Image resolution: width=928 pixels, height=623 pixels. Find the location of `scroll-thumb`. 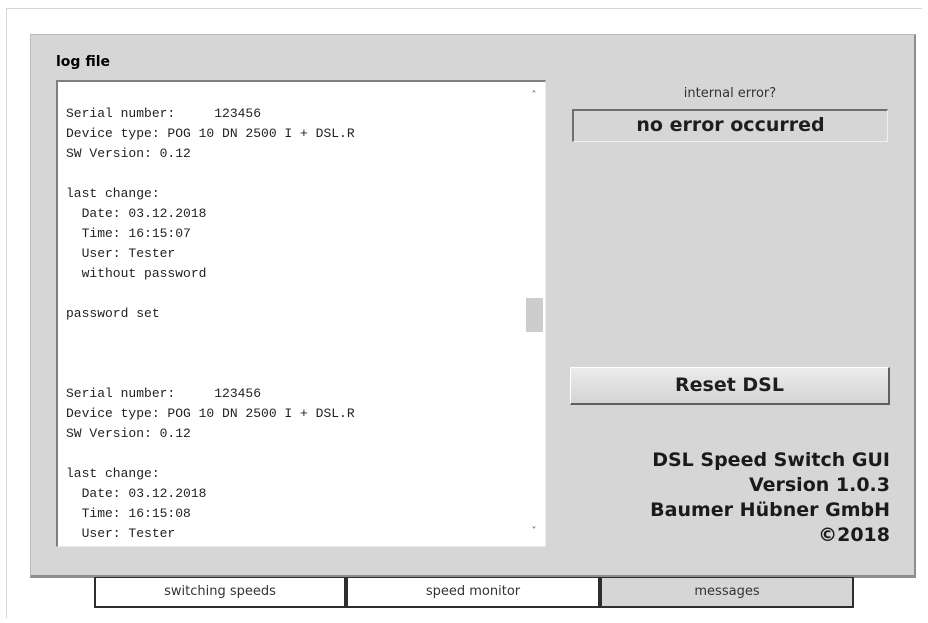

scroll-thumb is located at coordinates (534, 315).